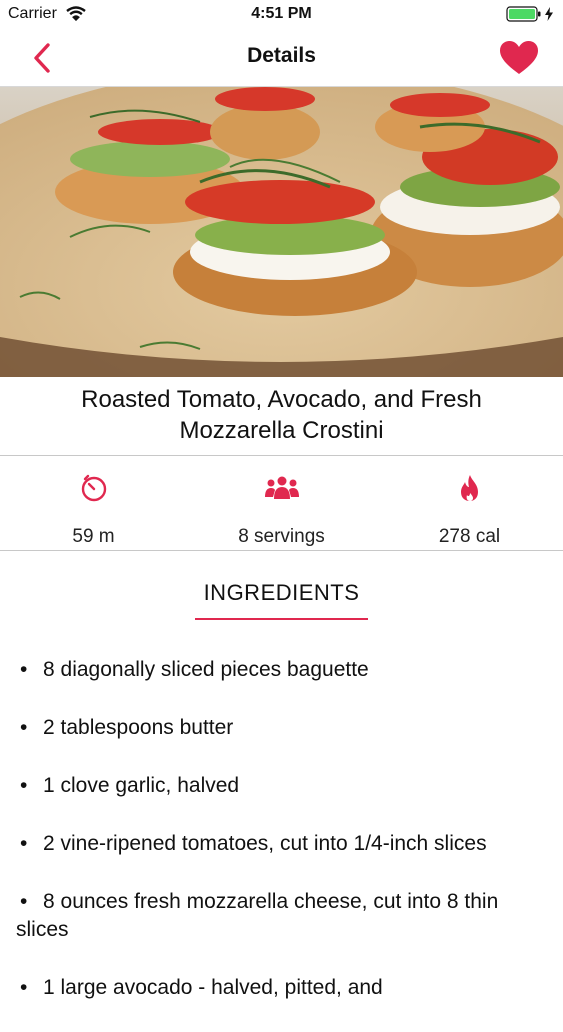 This screenshot has width=563, height=1032. I want to click on clock-time: 4:51 PM, so click(281, 13).